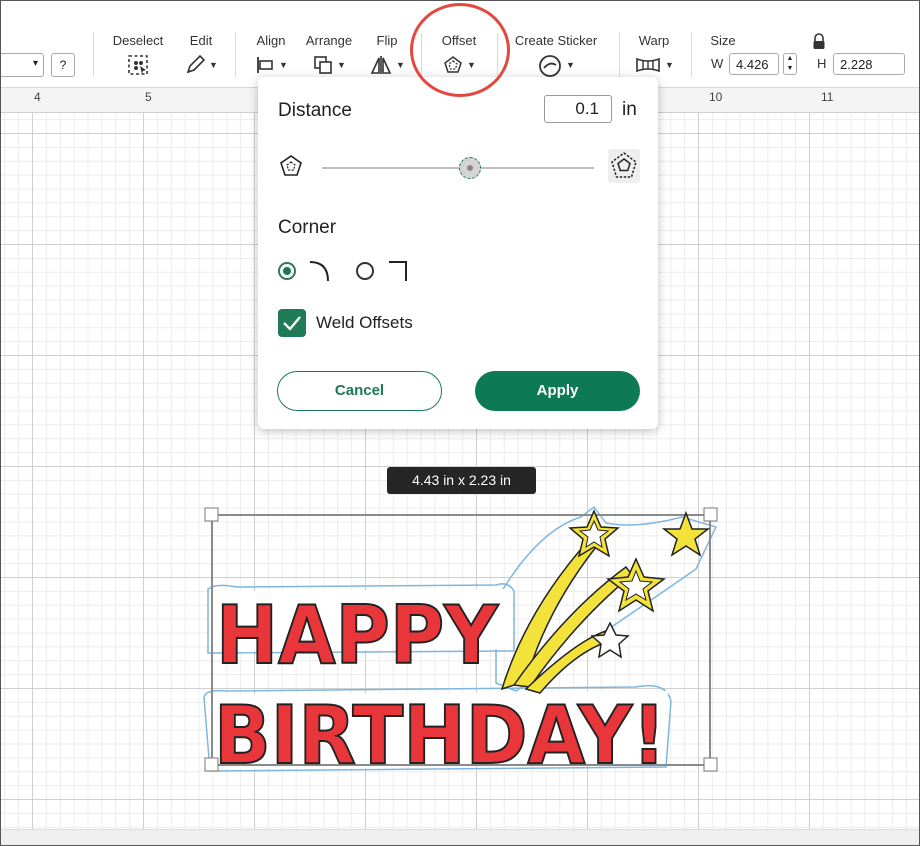  Describe the element at coordinates (790, 64) in the screenshot. I see `width-stepper: ▲ ▼` at that location.